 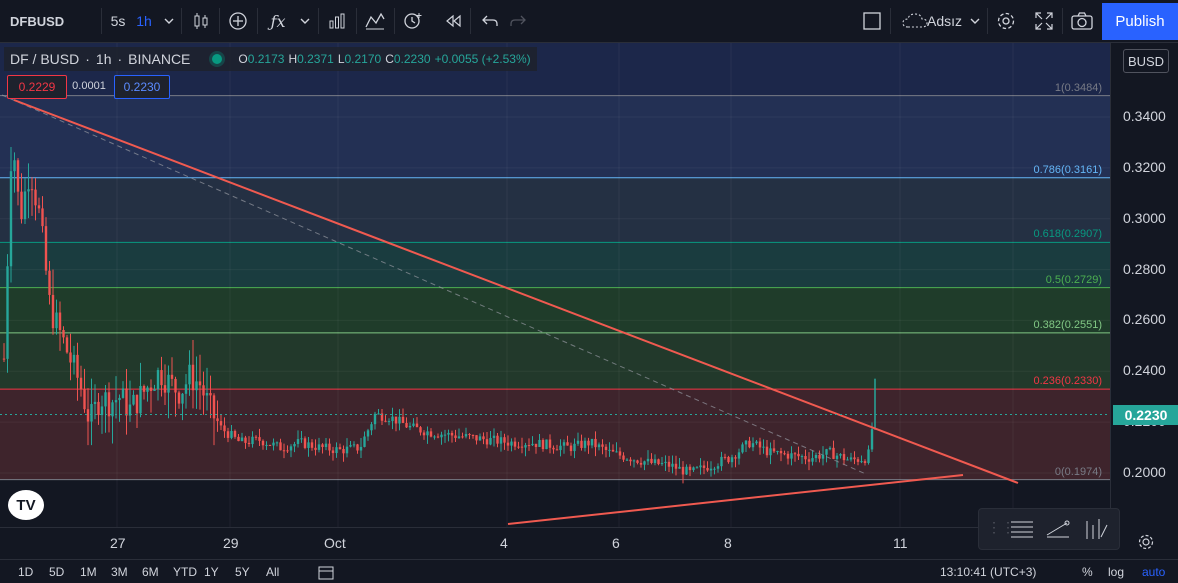 I want to click on range-button-1d: 1D, so click(x=25, y=572).